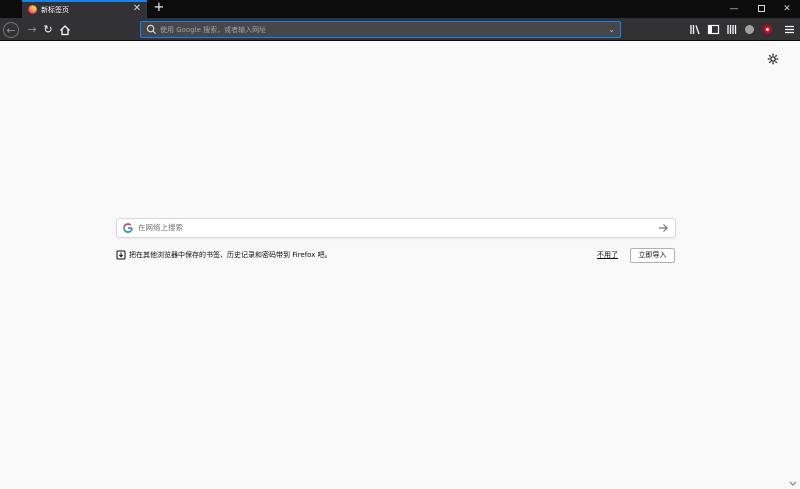 Image resolution: width=800 pixels, height=489 pixels. I want to click on import-message: 把在其他浏览器中保存的书签、历史记录和密码带到 Firefox 吧。, so click(230, 255).